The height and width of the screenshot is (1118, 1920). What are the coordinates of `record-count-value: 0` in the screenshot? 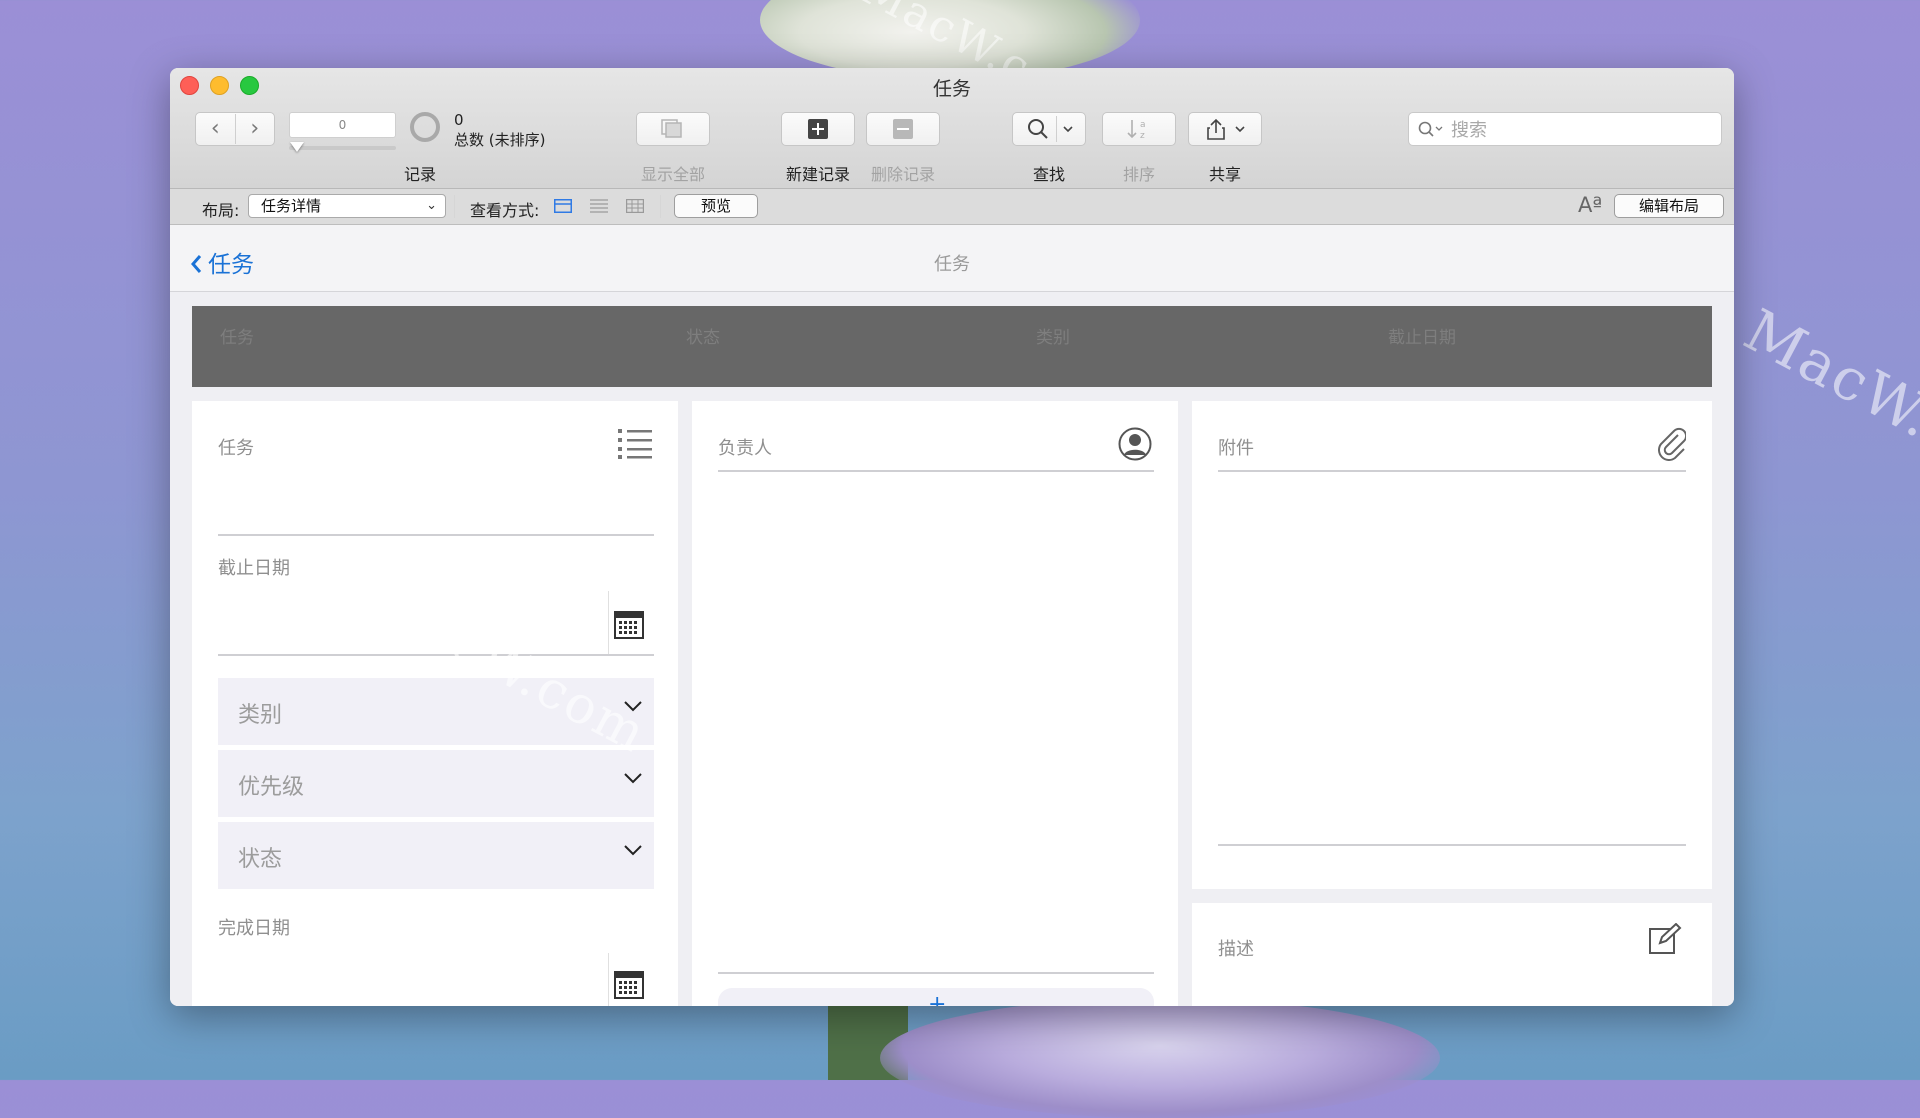 It's located at (459, 120).